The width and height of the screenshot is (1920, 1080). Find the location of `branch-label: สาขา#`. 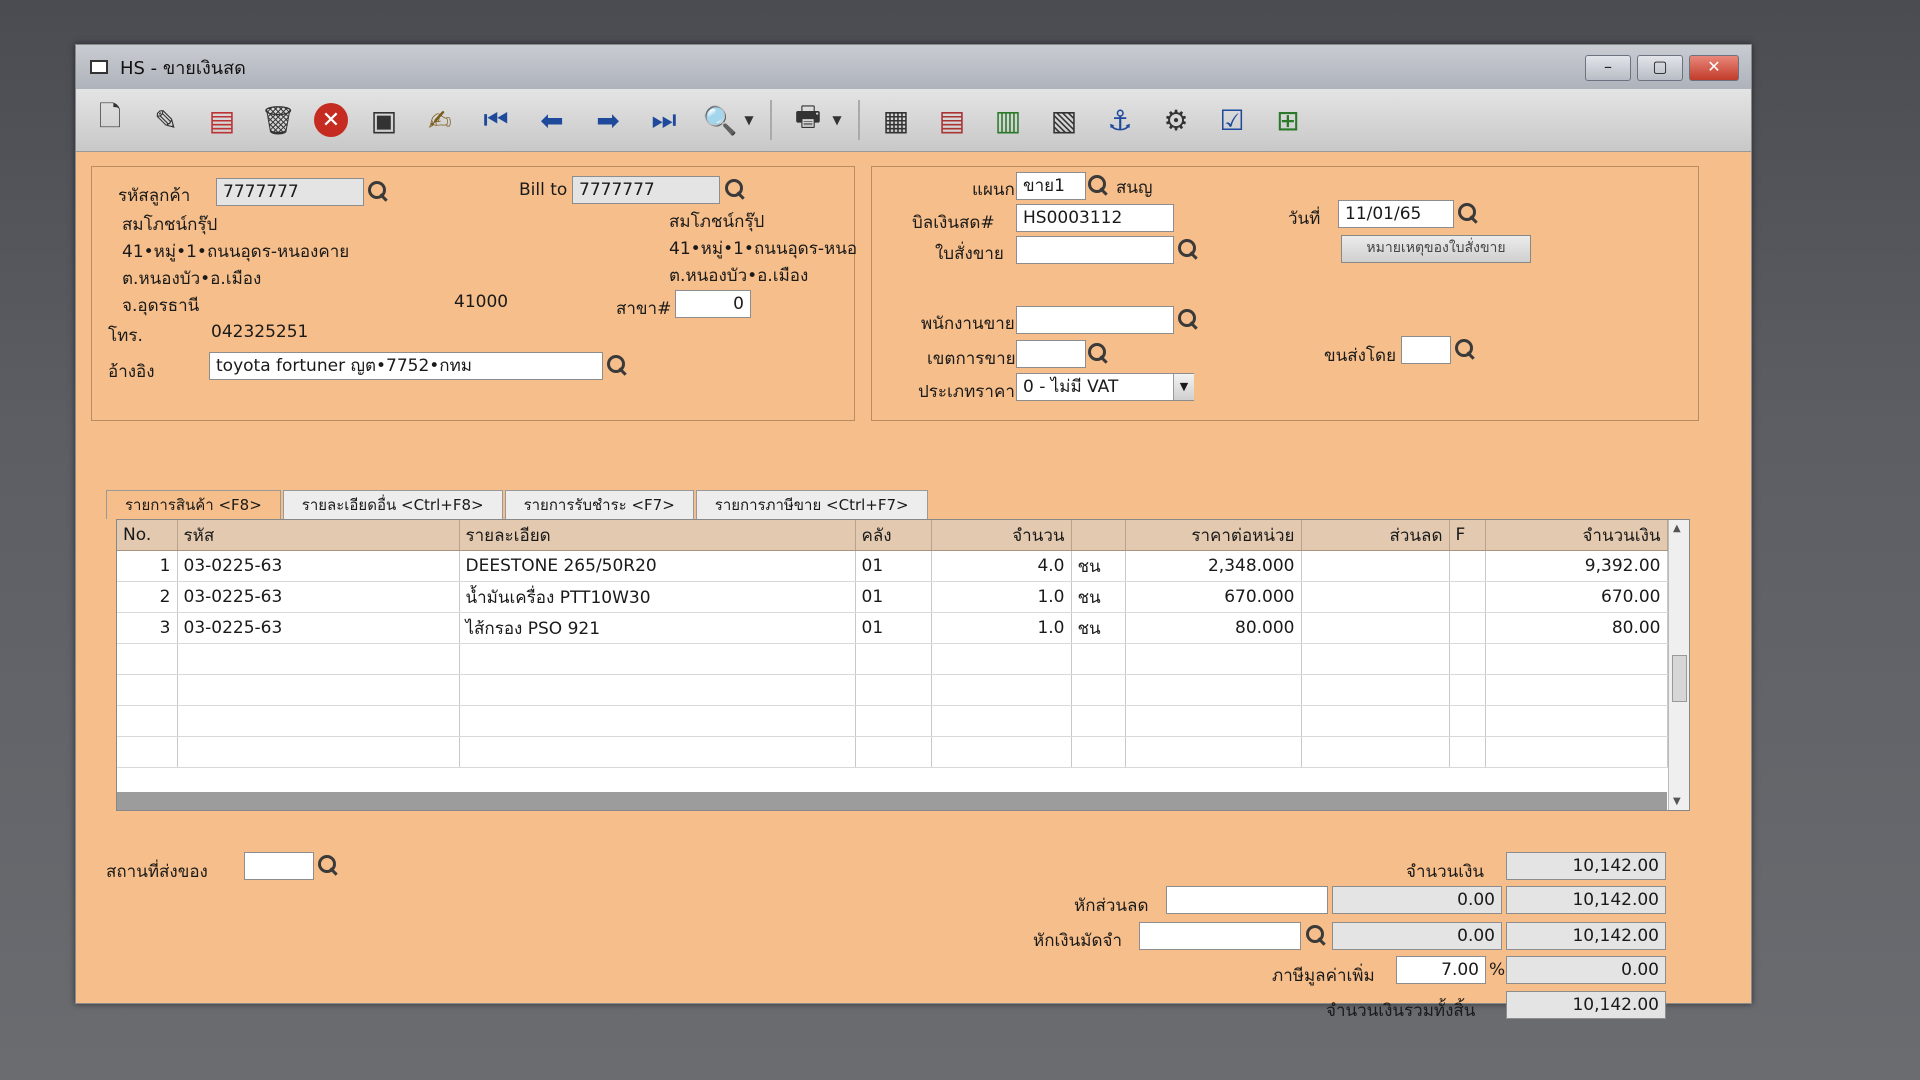

branch-label: สาขา# is located at coordinates (644, 309).